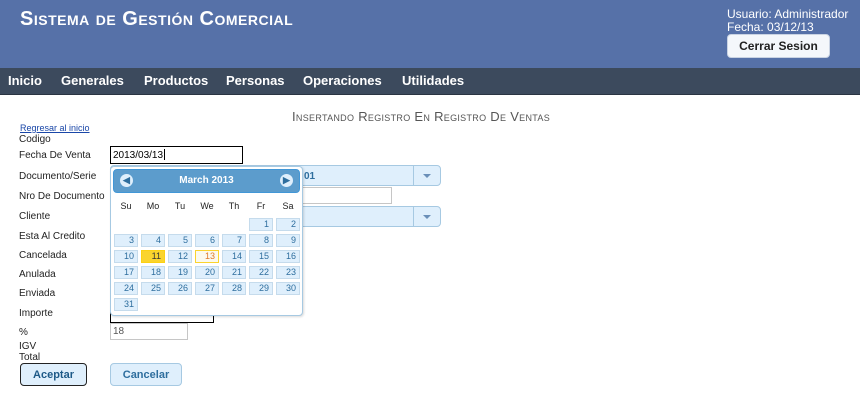 The image size is (860, 400). Describe the element at coordinates (234, 240) in the screenshot. I see `calendar-day: 7` at that location.